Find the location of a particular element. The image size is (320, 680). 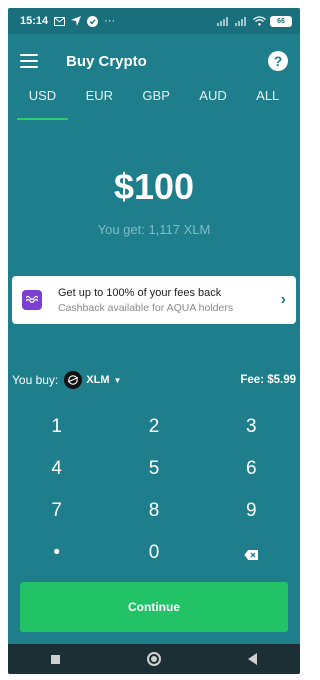

promo-subtitle: Cashback available for AQUA holders is located at coordinates (146, 307).